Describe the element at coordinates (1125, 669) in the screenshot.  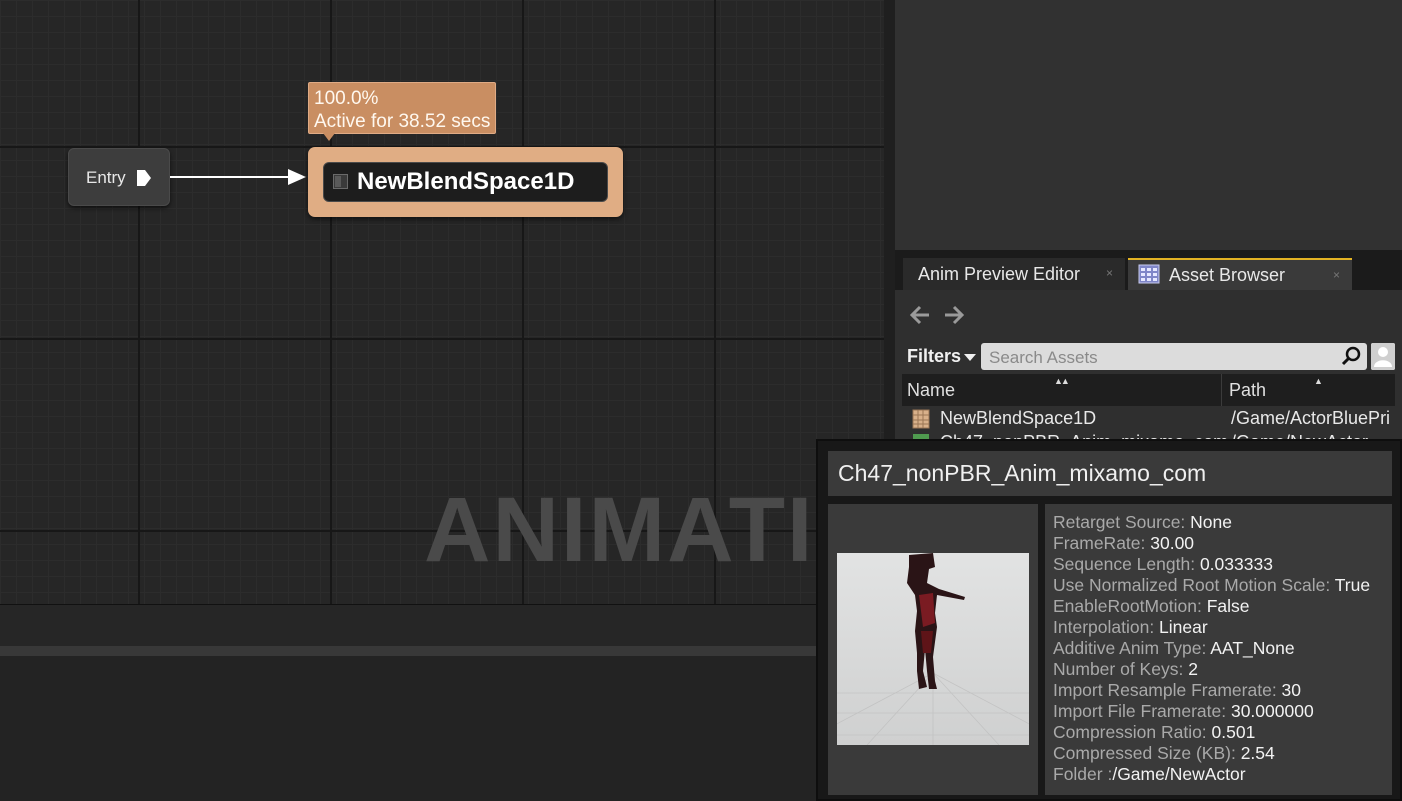
I see `property-number-of-keys: Number of Keys: 2` at that location.